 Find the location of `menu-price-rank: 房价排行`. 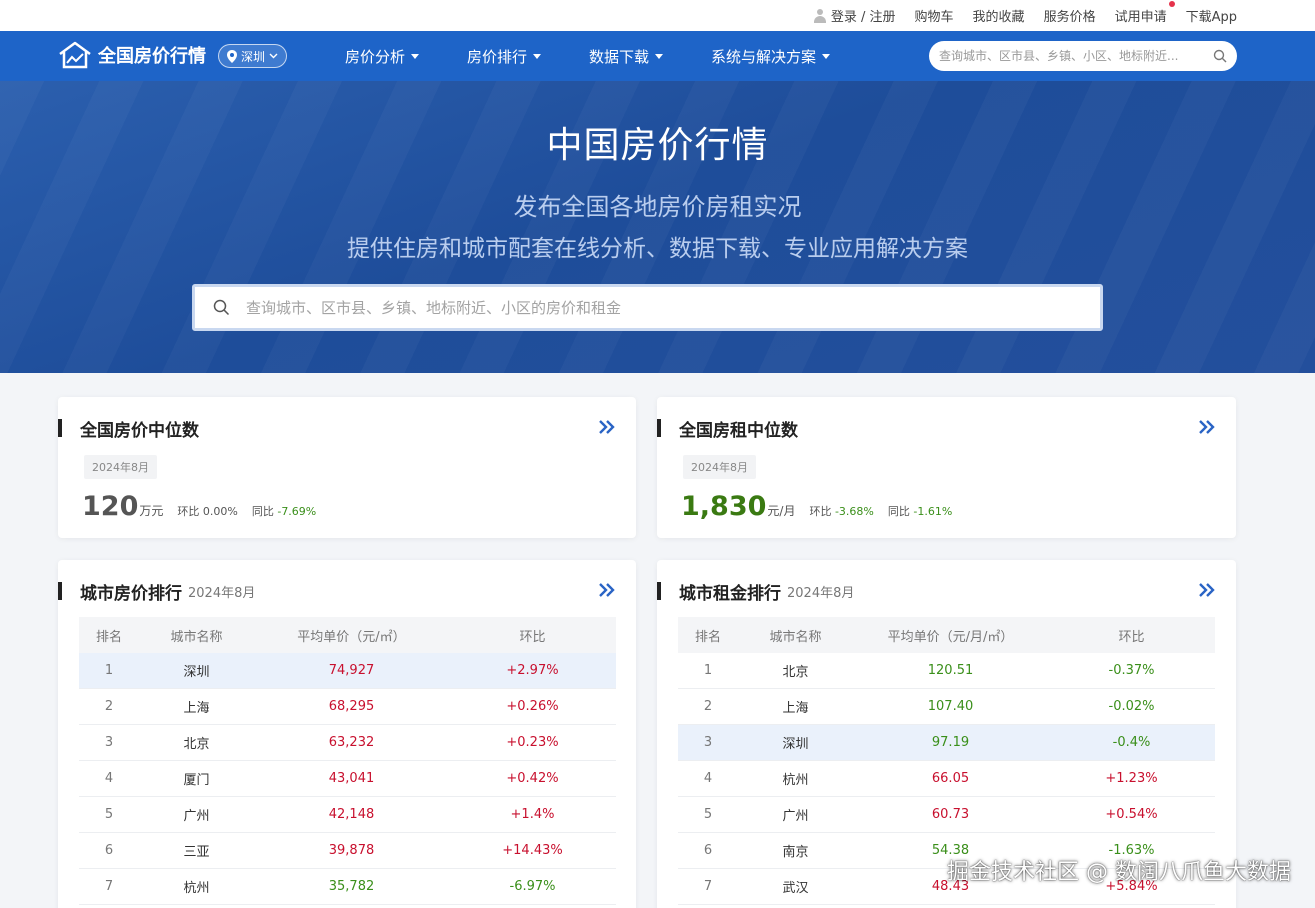

menu-price-rank: 房价排行 is located at coordinates (504, 56).